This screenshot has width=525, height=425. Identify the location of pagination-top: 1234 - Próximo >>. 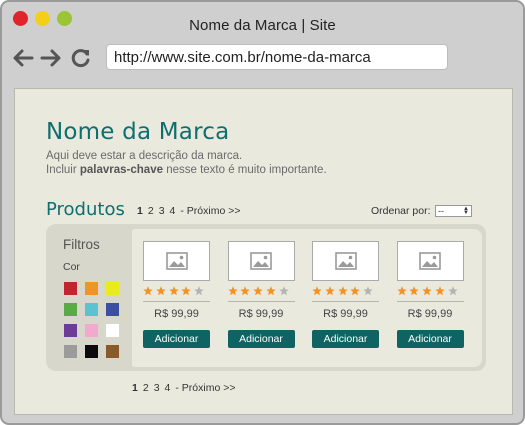
(191, 211).